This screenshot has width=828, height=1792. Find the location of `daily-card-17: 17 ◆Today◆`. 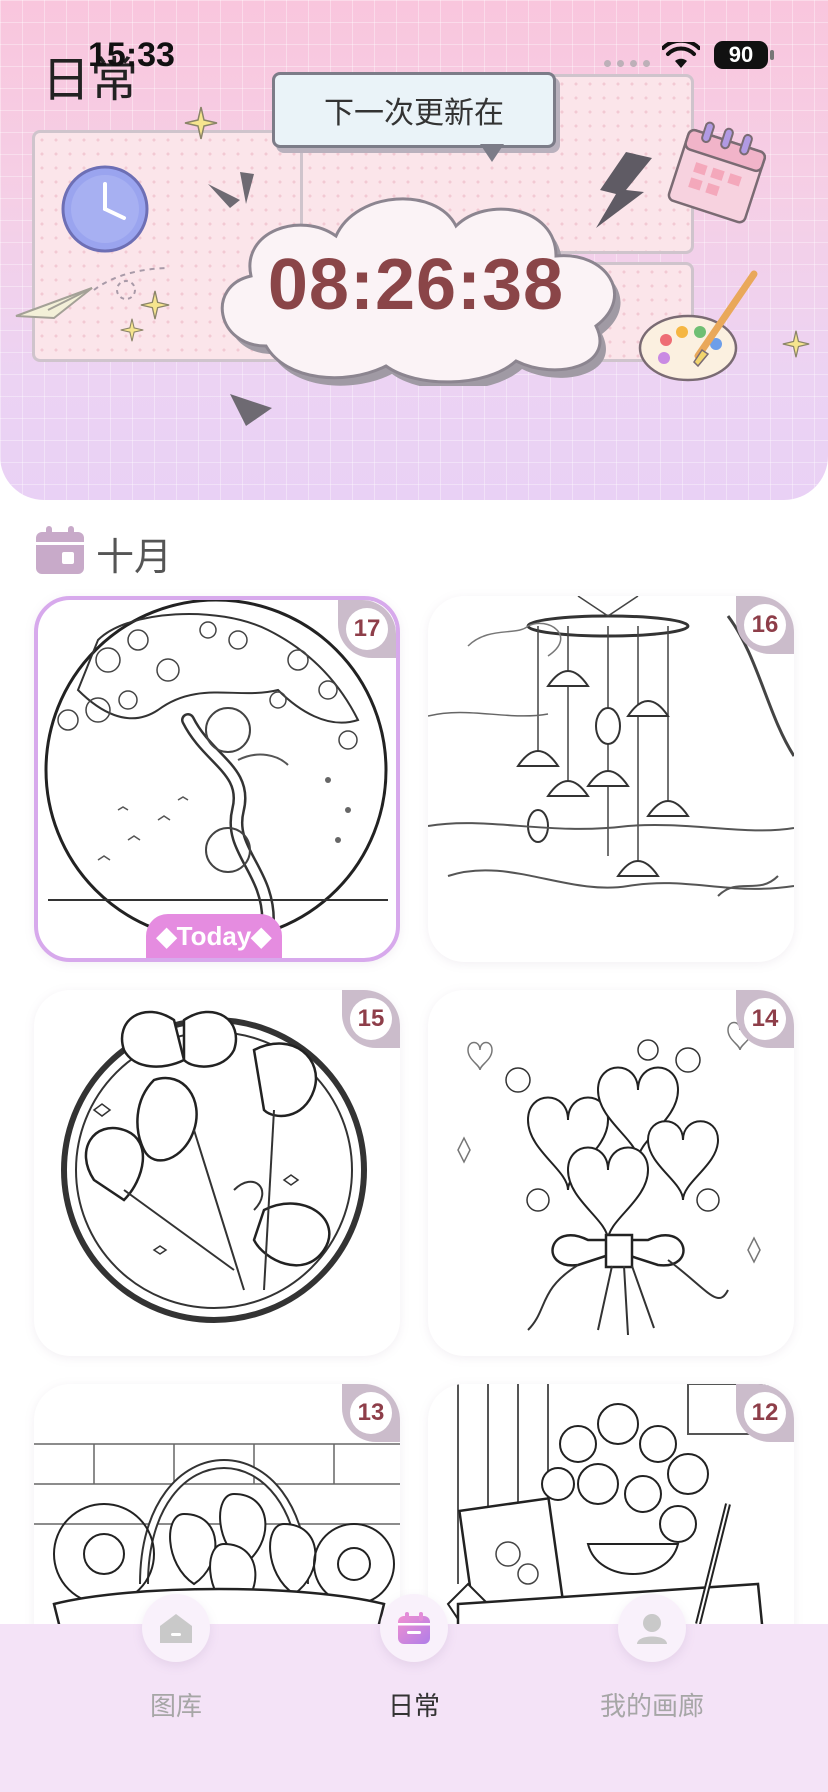

daily-card-17: 17 ◆Today◆ is located at coordinates (217, 779).